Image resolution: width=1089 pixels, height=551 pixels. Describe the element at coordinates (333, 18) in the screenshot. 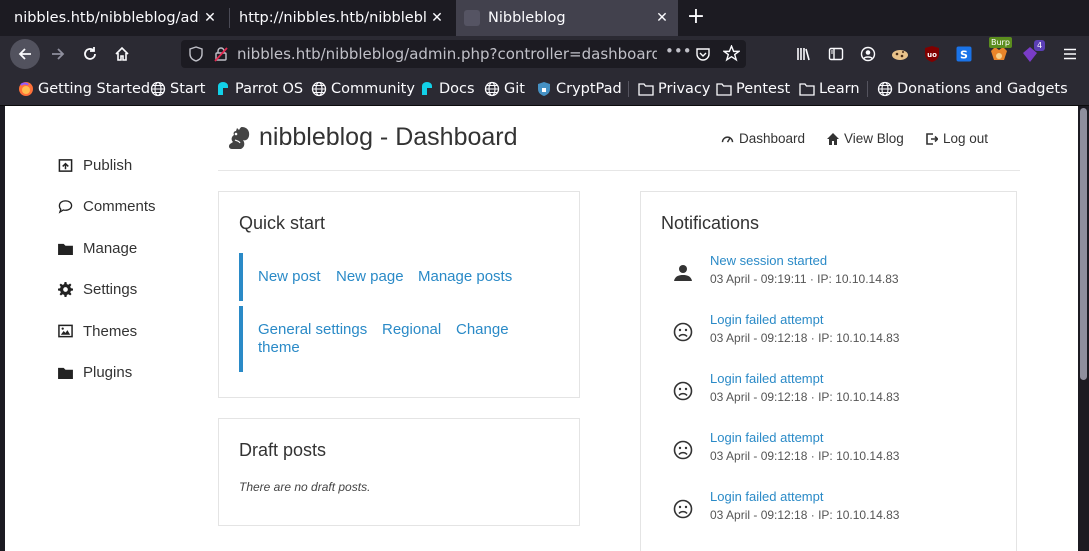

I see `tab-title: http://nibbles.htb/nibbleblog/` at that location.